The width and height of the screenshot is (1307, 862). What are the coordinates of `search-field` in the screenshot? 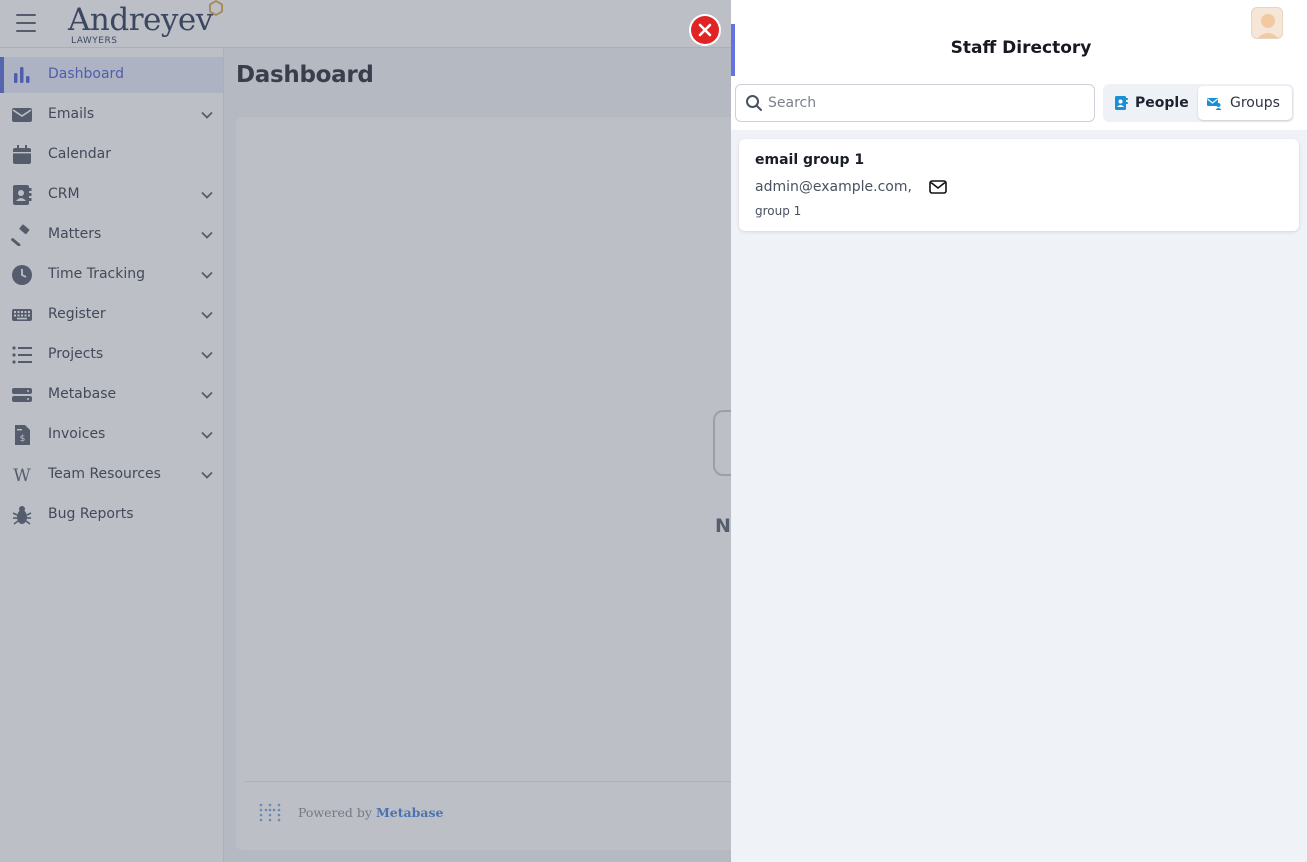 It's located at (915, 103).